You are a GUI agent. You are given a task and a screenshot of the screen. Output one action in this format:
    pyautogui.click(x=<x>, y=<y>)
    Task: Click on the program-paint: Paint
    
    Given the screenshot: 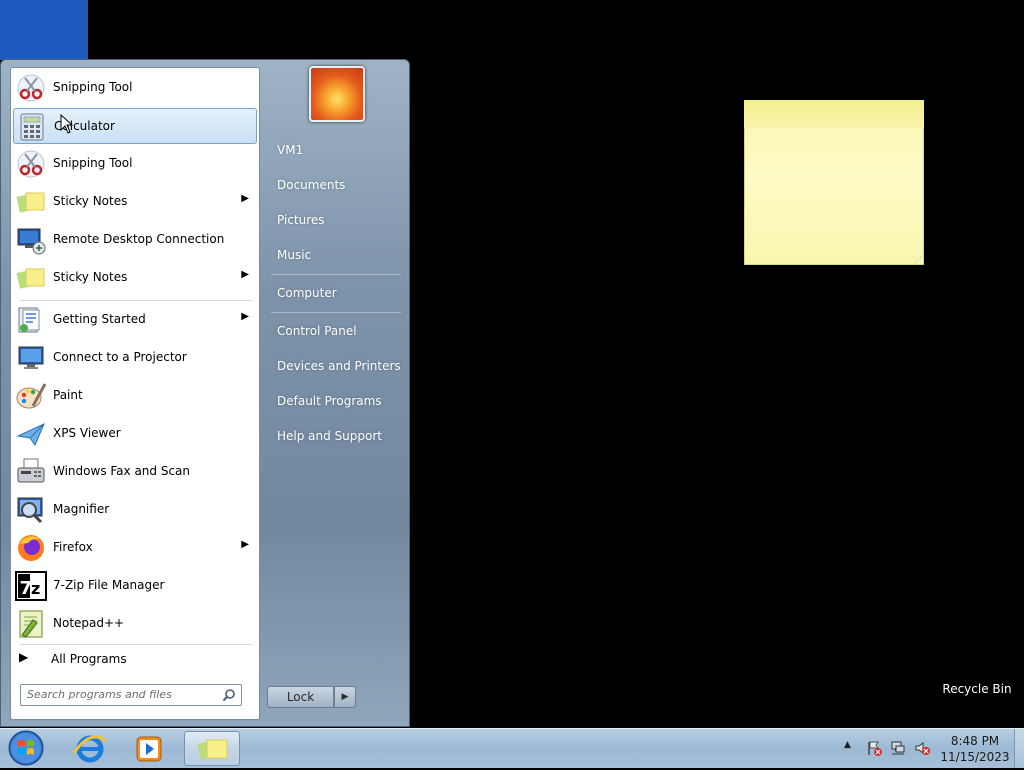 What is the action you would take?
    pyautogui.click(x=135, y=396)
    